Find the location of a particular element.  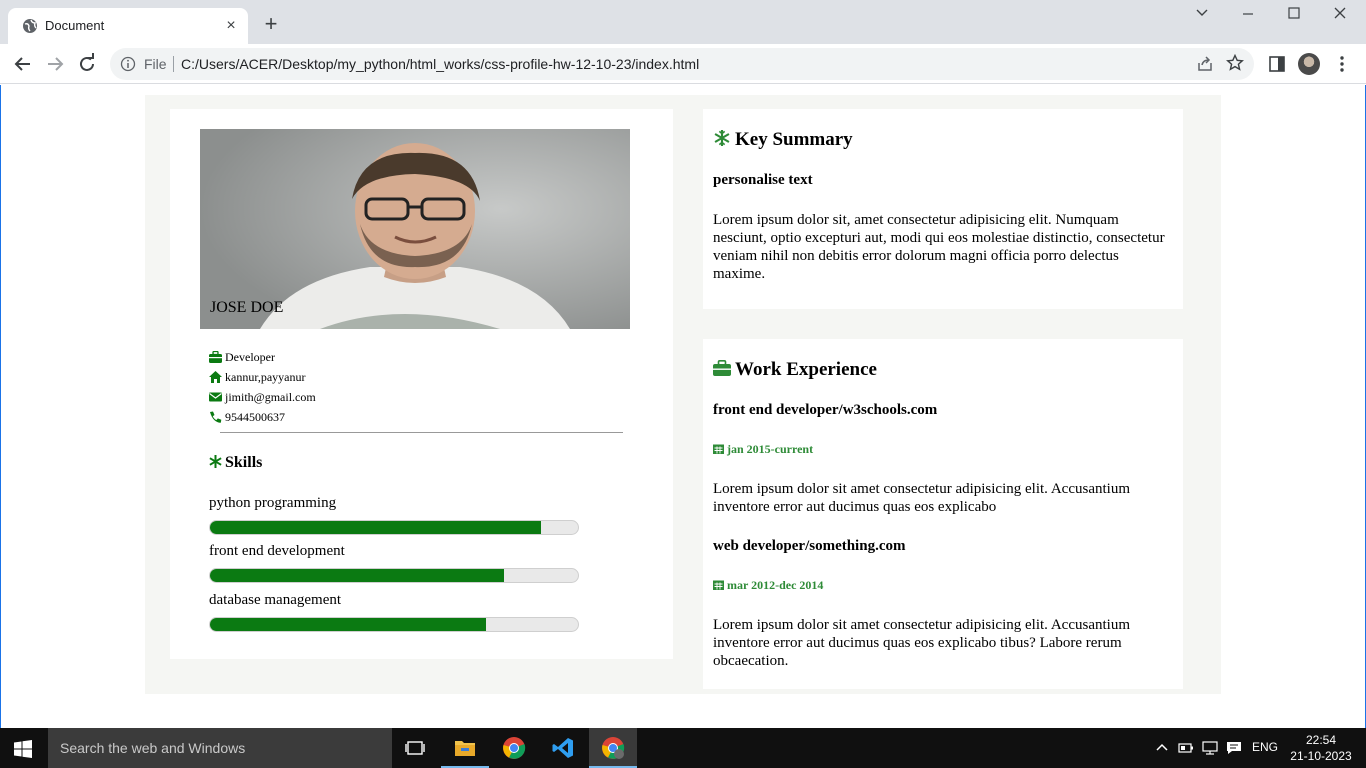

profile-avatar is located at coordinates (1309, 64).